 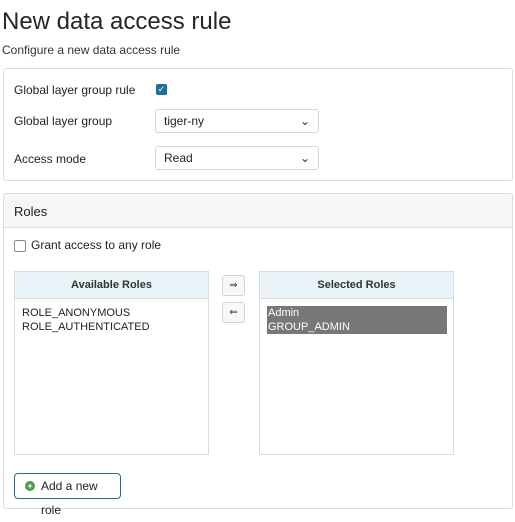 I want to click on arrow-right-icon: ⇒, so click(x=233, y=285).